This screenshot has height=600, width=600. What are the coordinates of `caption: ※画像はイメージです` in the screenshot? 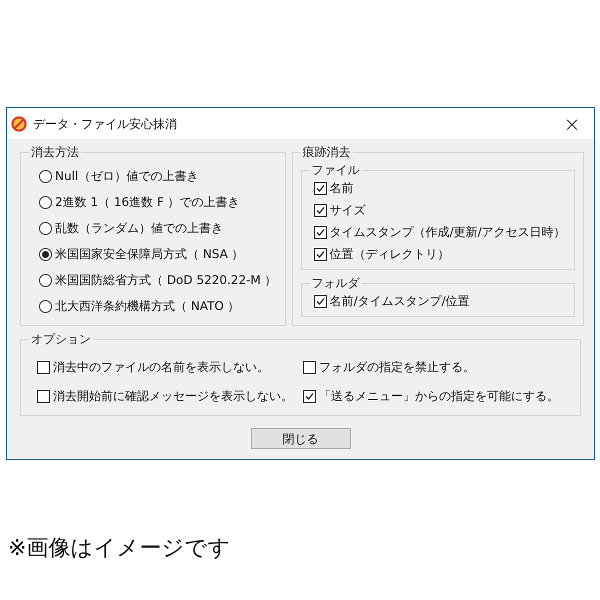 It's located at (119, 549).